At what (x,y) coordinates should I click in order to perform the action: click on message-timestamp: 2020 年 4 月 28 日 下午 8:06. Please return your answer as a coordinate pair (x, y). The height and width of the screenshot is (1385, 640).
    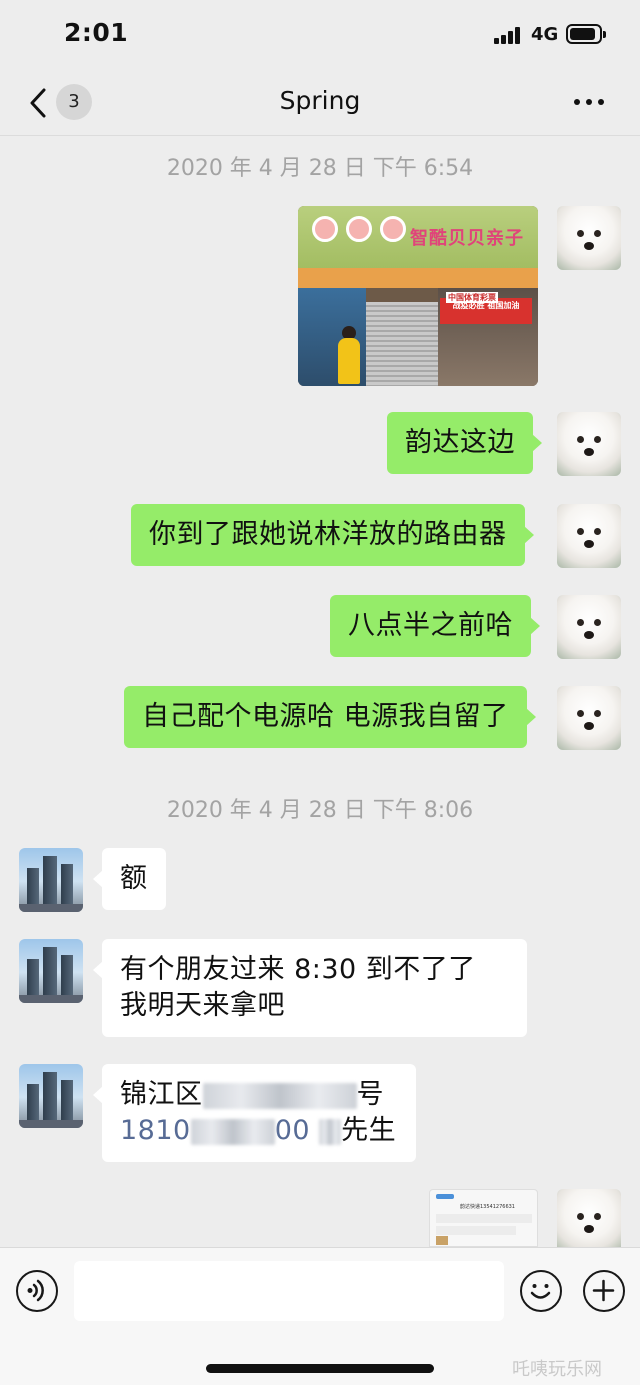
    Looking at the image, I should click on (320, 810).